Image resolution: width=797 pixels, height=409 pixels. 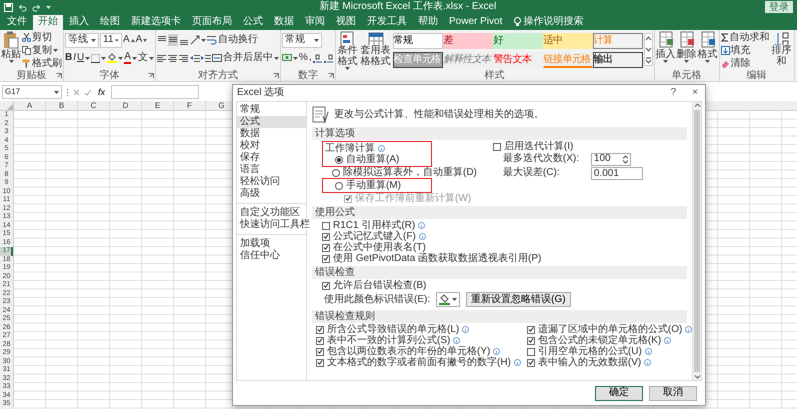 I want to click on clear-button: 清除, so click(x=745, y=63).